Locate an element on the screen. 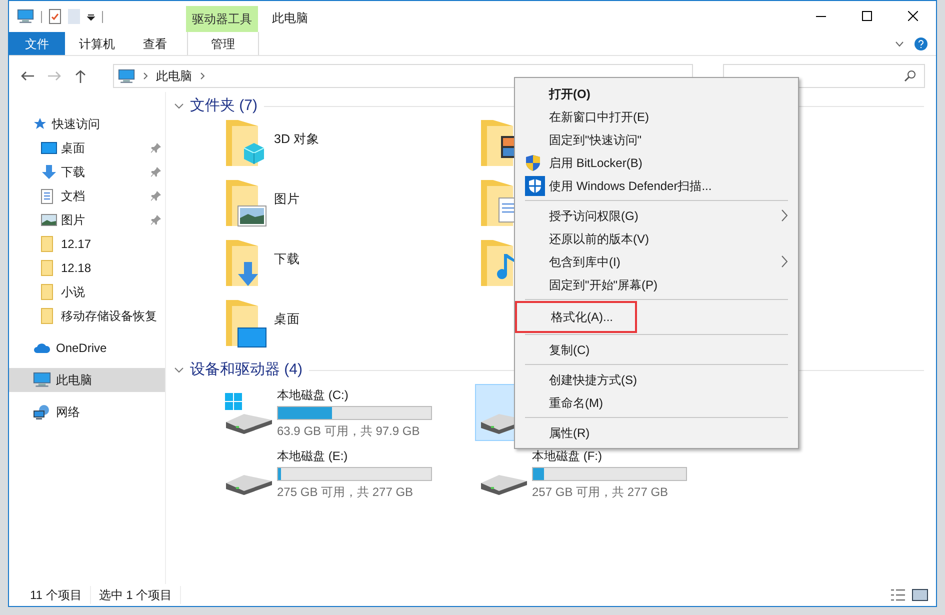 Image resolution: width=945 pixels, height=615 pixels. menu-item: 复制(C) is located at coordinates (656, 349).